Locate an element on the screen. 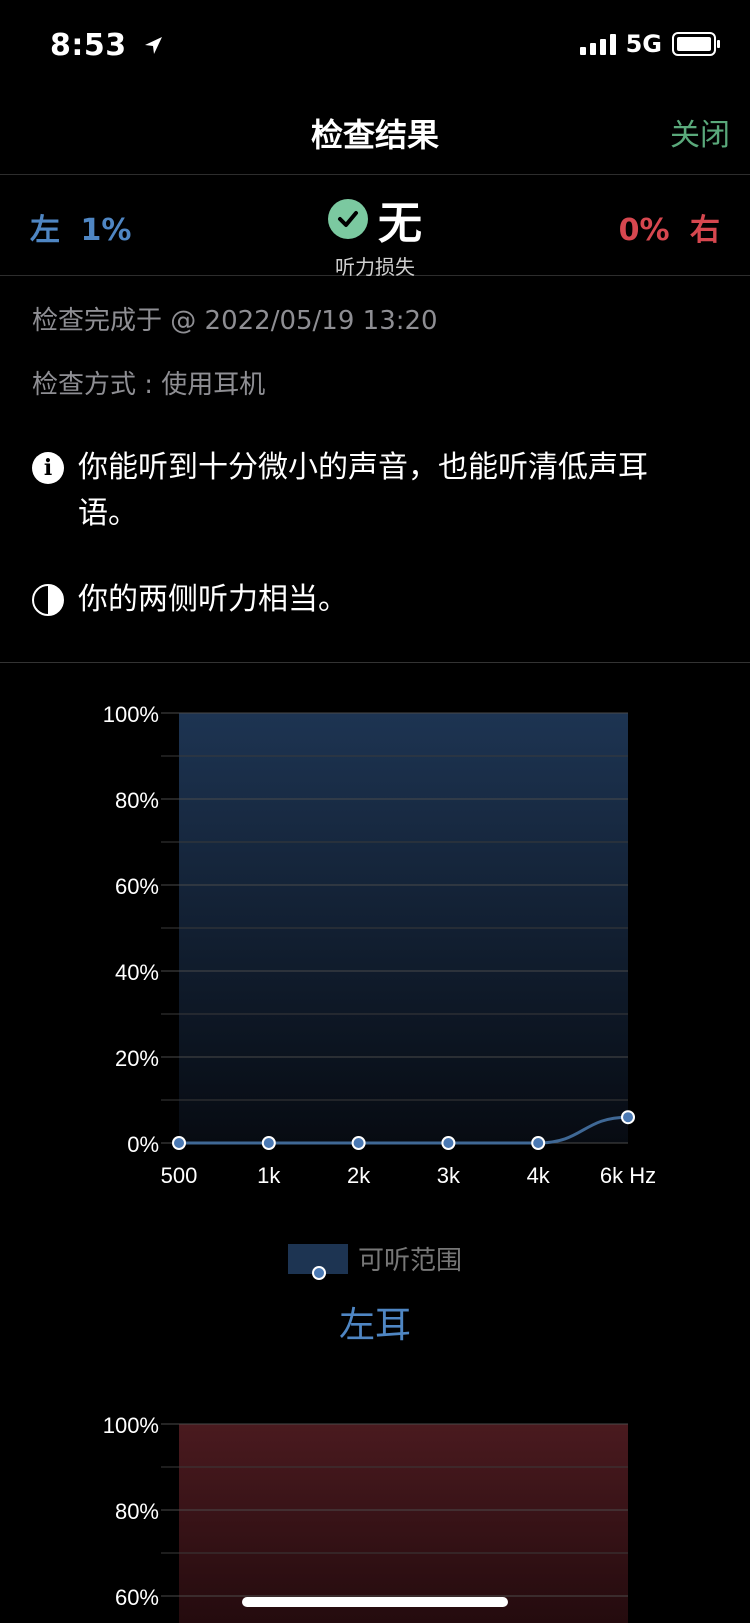  completed-time: 检查完成于 @ 2022/05/19 13:20 is located at coordinates (235, 321).